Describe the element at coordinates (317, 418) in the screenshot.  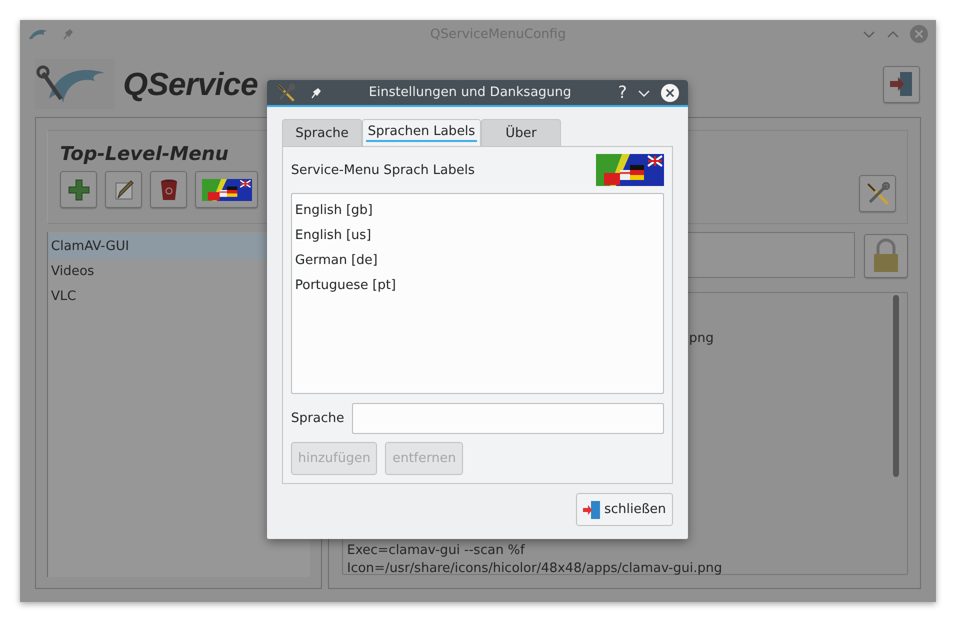
I see `field-label: Sprache` at that location.